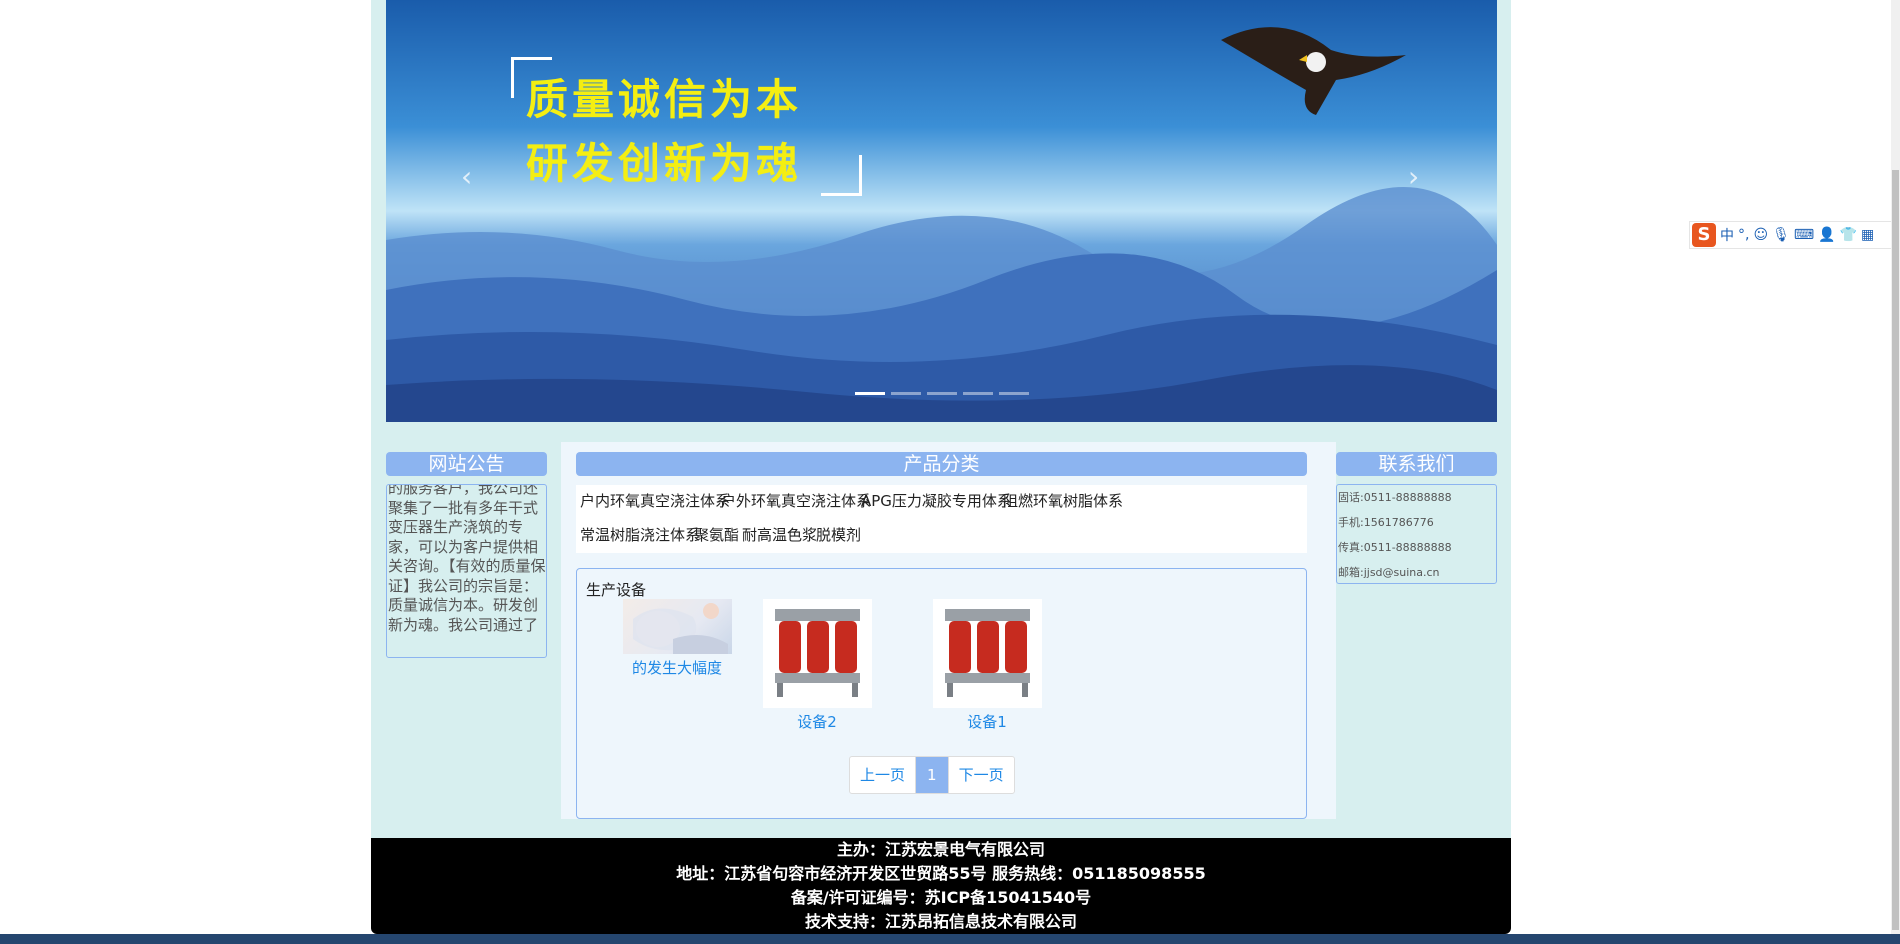 The height and width of the screenshot is (944, 1900). I want to click on equipment-panel: 生产设备 的发生大幅度 设备2 设备1 上一页 1 下一页, so click(941, 693).